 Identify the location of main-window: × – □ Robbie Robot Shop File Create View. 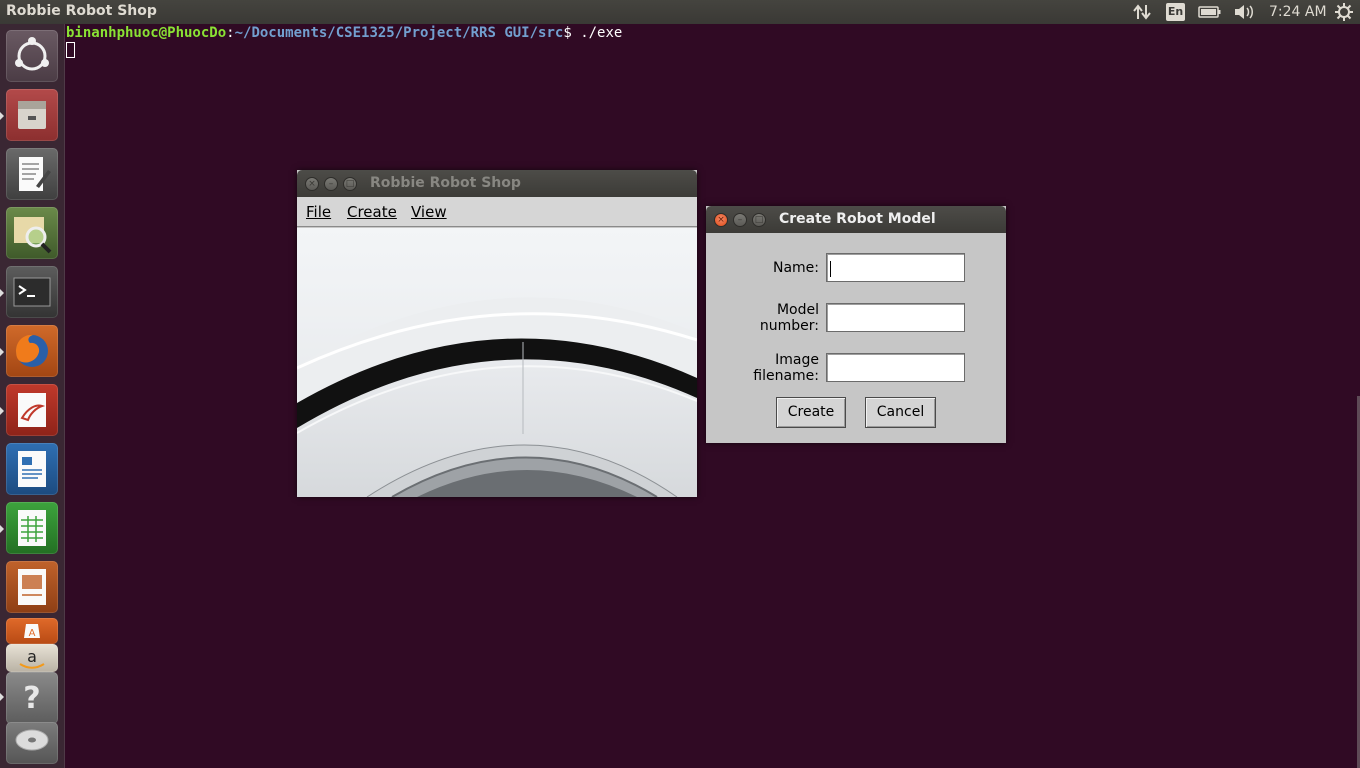
(497, 333).